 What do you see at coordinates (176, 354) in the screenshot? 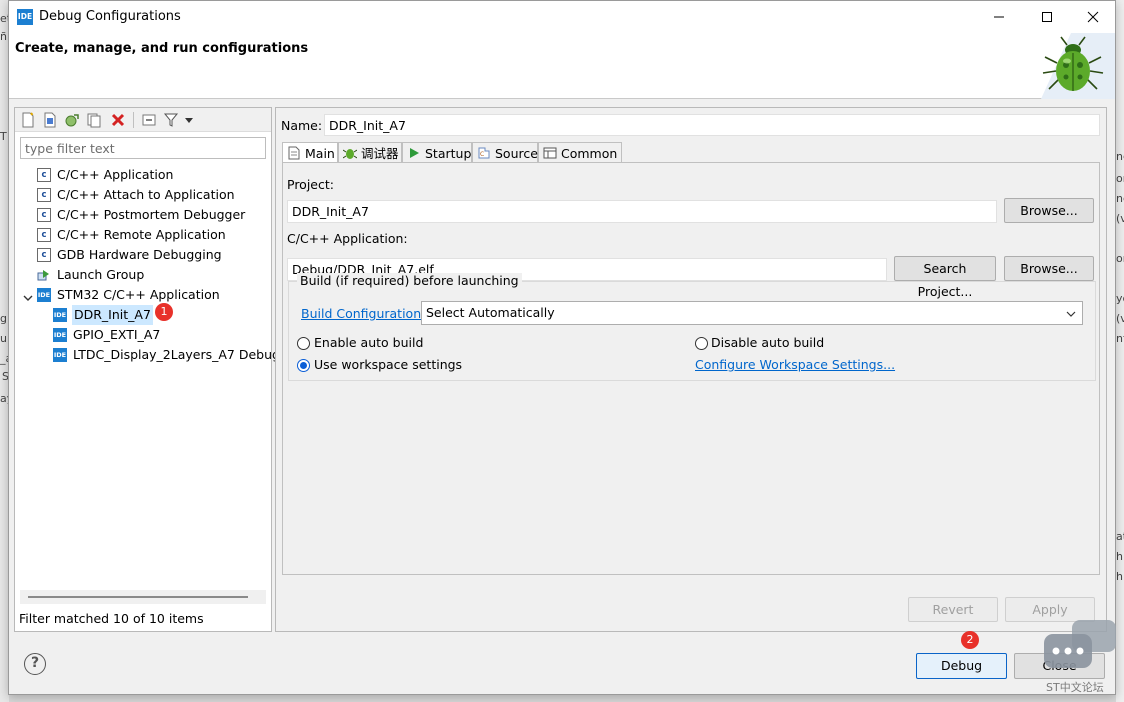
I see `tree-item-label: LTDC_Display_2Layers_A7 Debug` at bounding box center [176, 354].